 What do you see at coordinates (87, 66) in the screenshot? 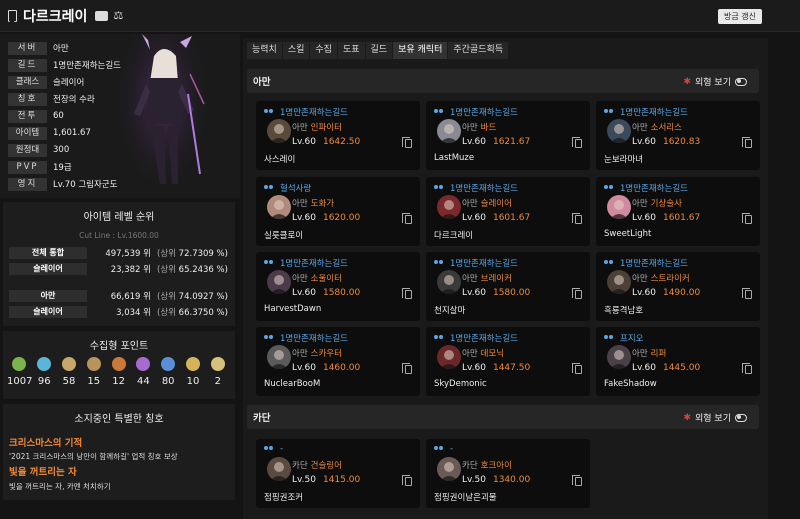
I see `profile-value: 1명만존재하는길드` at bounding box center [87, 66].